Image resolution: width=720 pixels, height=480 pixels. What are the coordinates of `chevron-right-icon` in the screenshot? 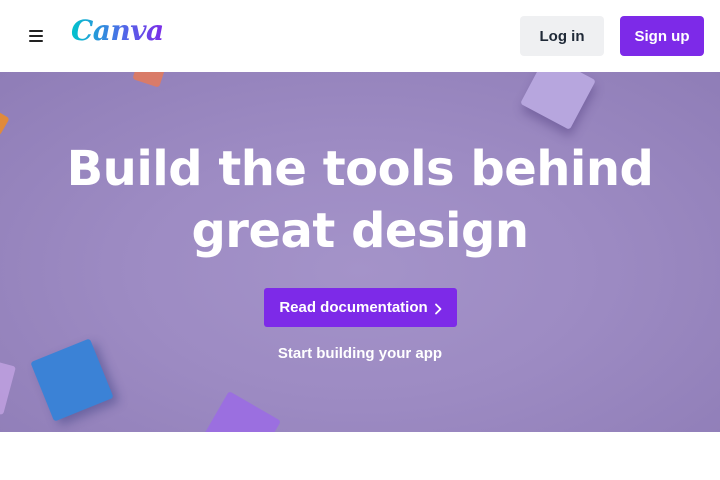 It's located at (438, 309).